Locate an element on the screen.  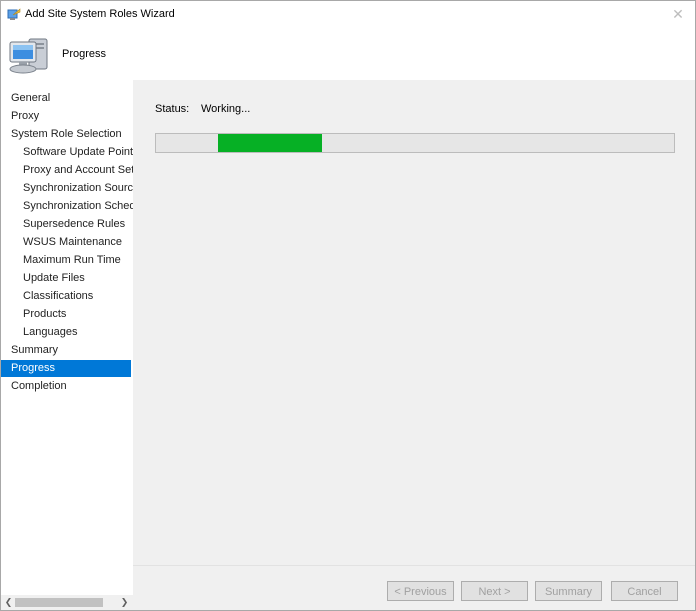
nav-item-synchronization-source: Synchronization Source is located at coordinates (67, 188).